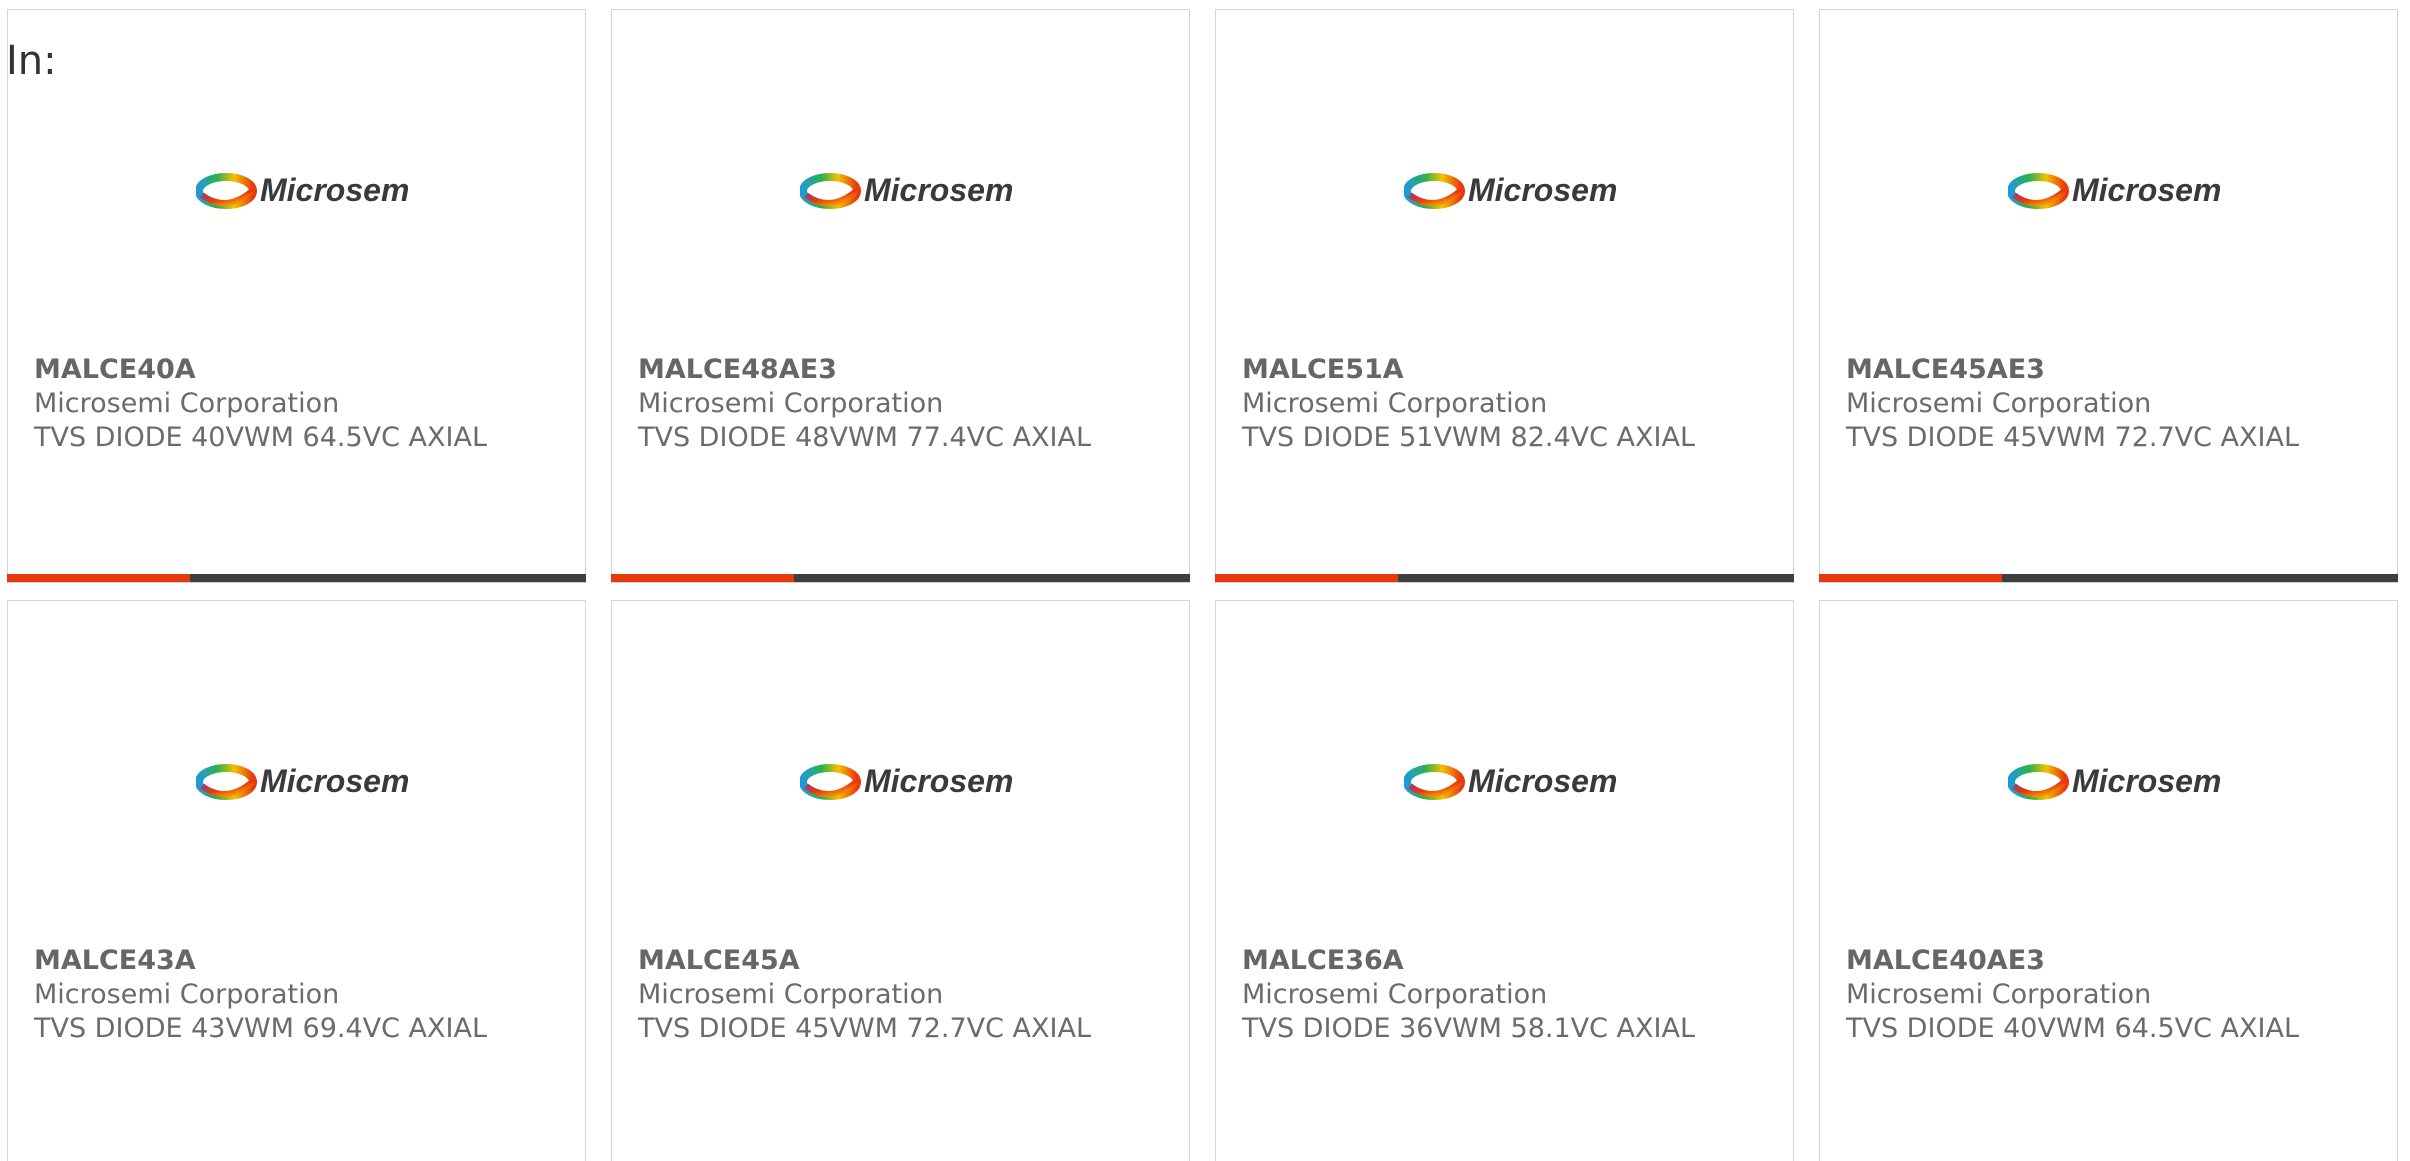 This screenshot has height=1161, width=2410. What do you see at coordinates (31, 61) in the screenshot?
I see `filter-label: In:` at bounding box center [31, 61].